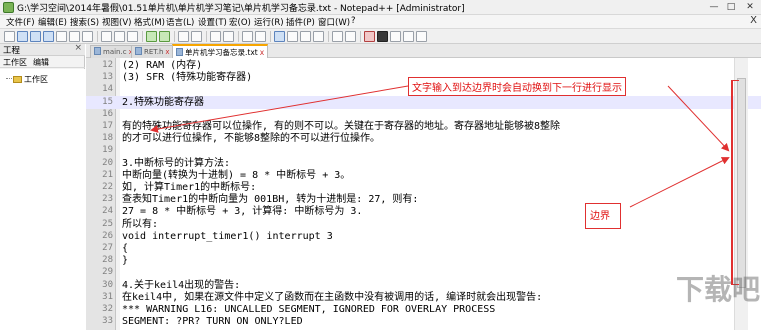 This screenshot has height=330, width=761. Describe the element at coordinates (423, 138) in the screenshot. I see `editor-line: 18 的才可以进行位操作, 不能够8整除的不可以进行位操作。` at that location.